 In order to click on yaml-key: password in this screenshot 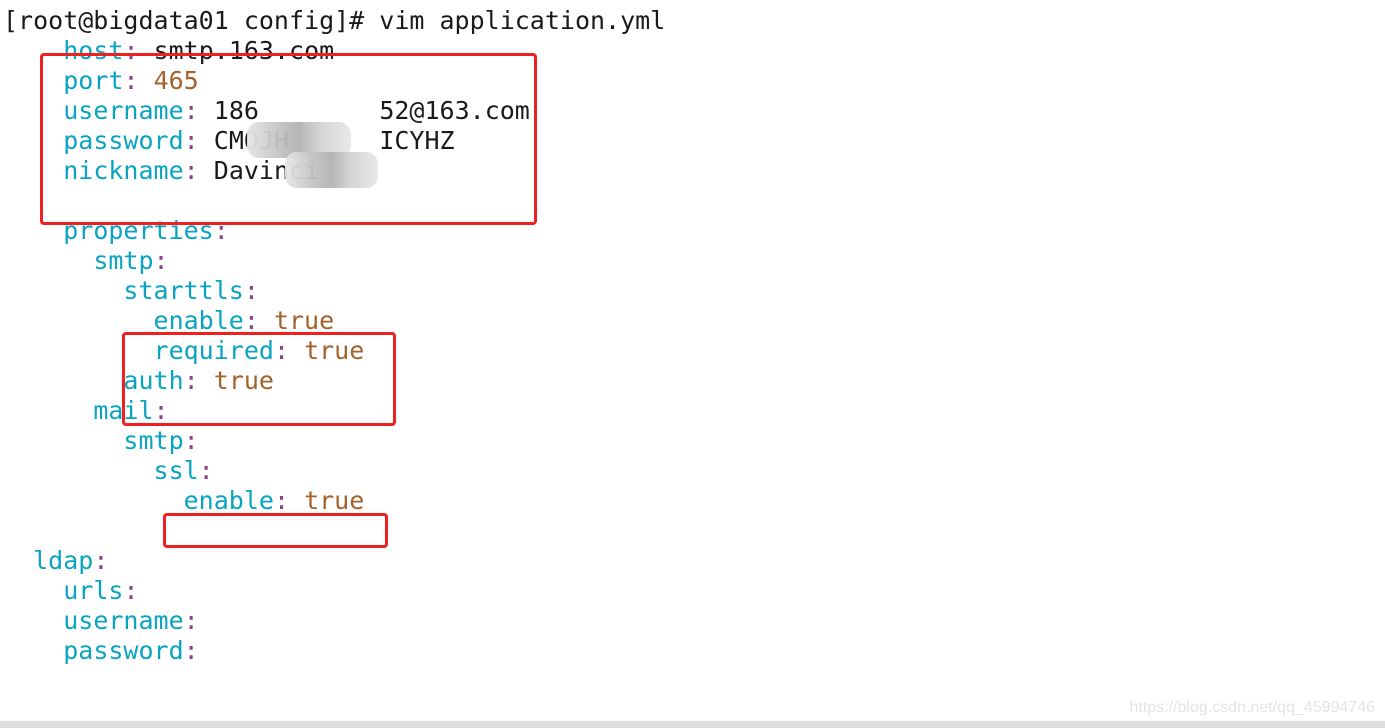, I will do `click(123, 650)`.